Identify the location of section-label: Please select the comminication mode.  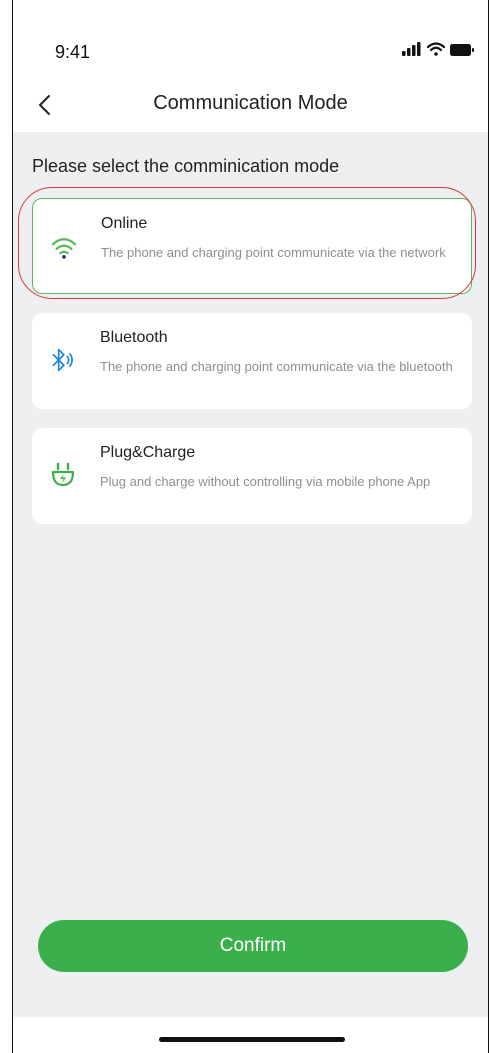
(186, 166).